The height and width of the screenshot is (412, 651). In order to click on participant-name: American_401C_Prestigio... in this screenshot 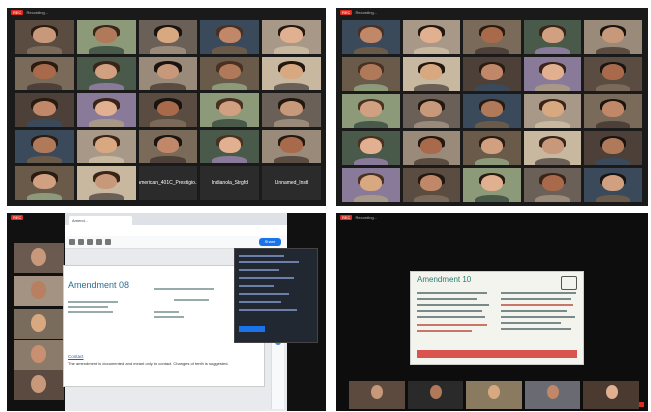, I will do `click(168, 183)`.